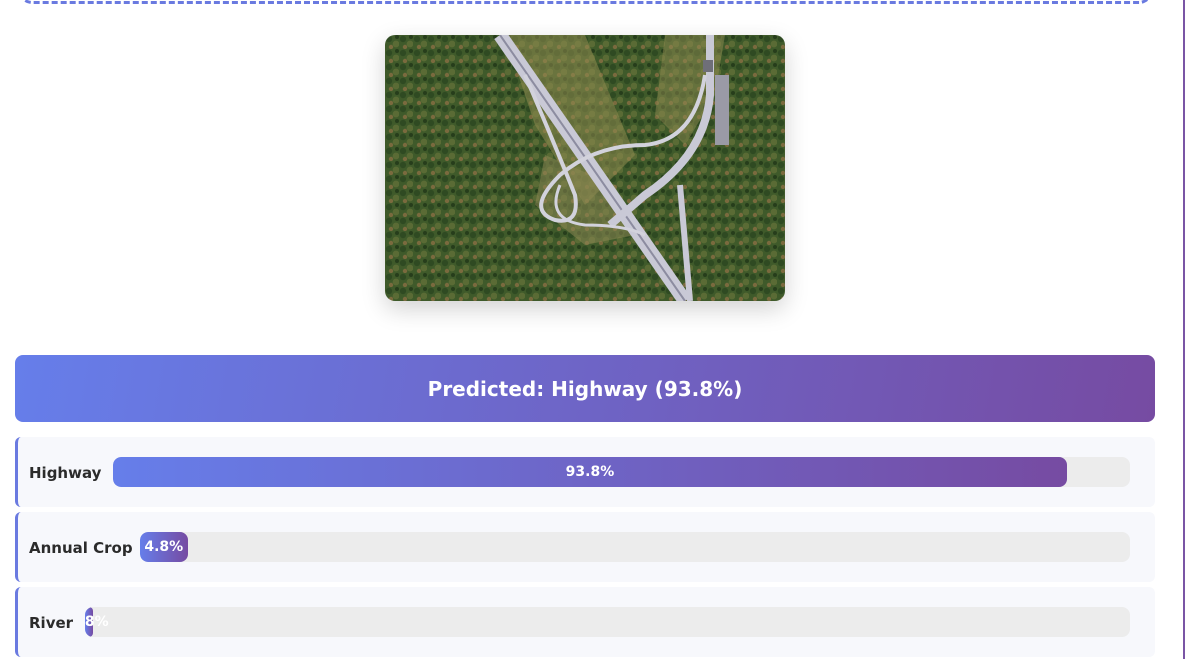 This screenshot has width=1187, height=662. Describe the element at coordinates (607, 622) in the screenshot. I see `probability-track: 0.8%` at that location.